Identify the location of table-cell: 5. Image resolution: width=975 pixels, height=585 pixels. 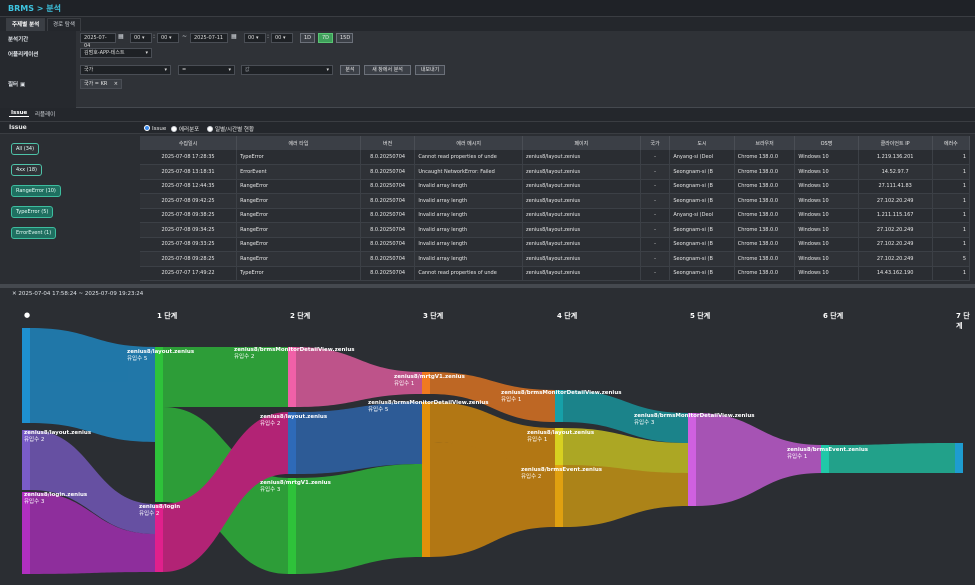
(951, 259).